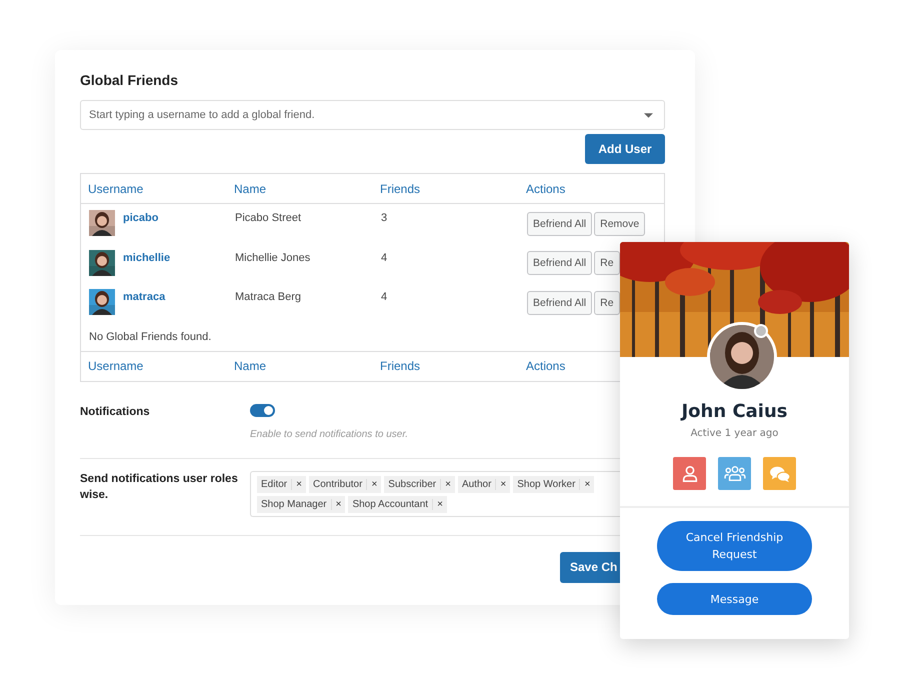 The image size is (900, 700). I want to click on table-cell-text: 3, so click(384, 217).